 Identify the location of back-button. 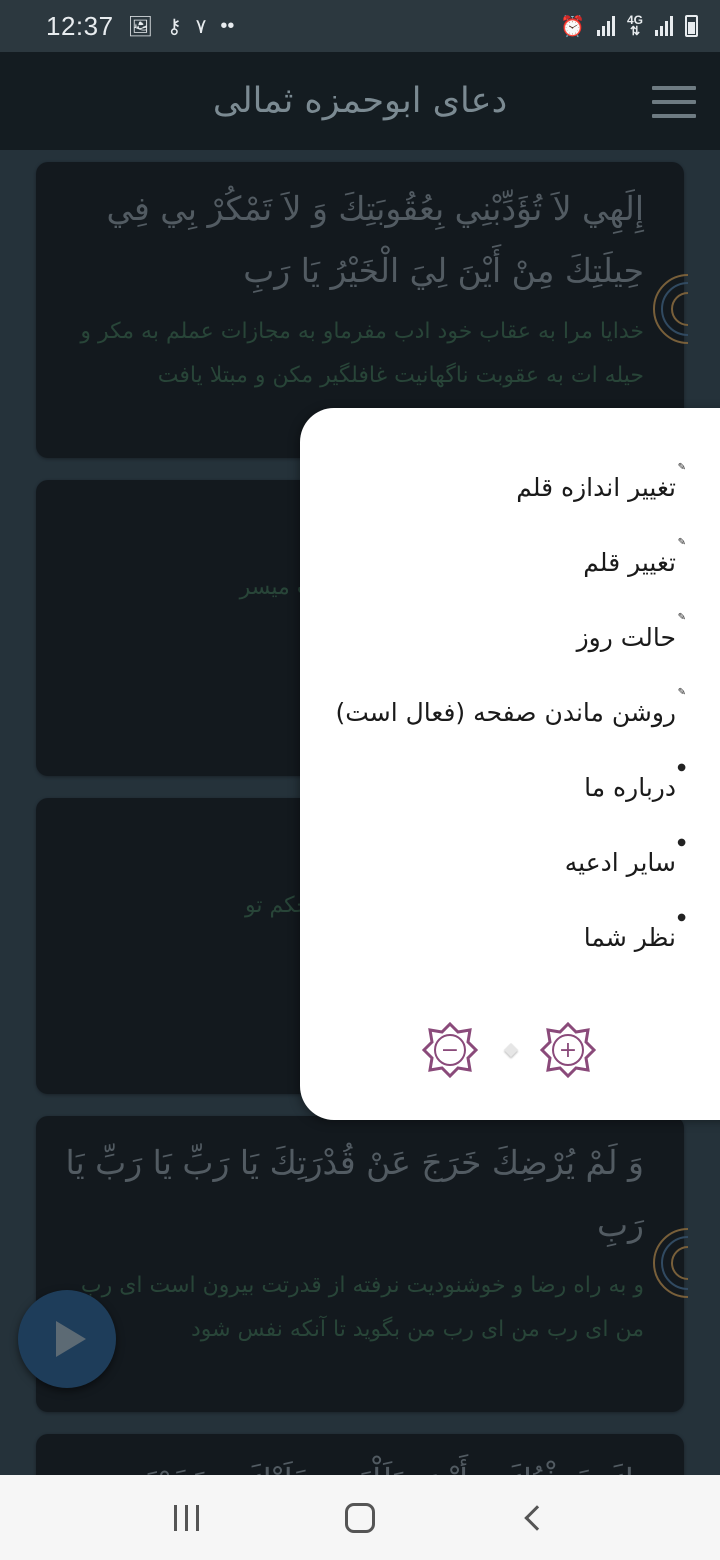
(533, 1518).